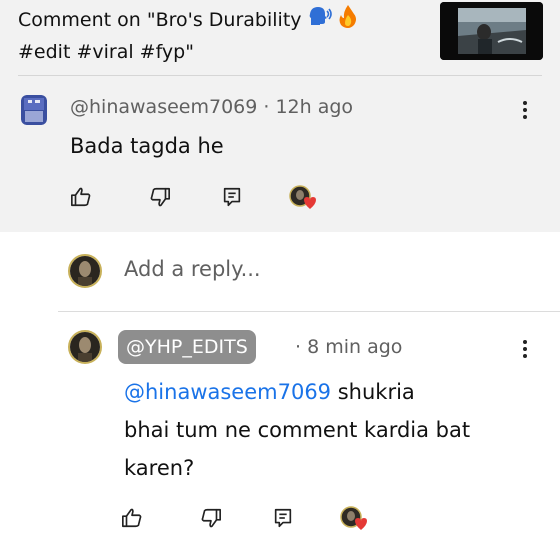  I want to click on current-user-avatar, so click(85, 271).